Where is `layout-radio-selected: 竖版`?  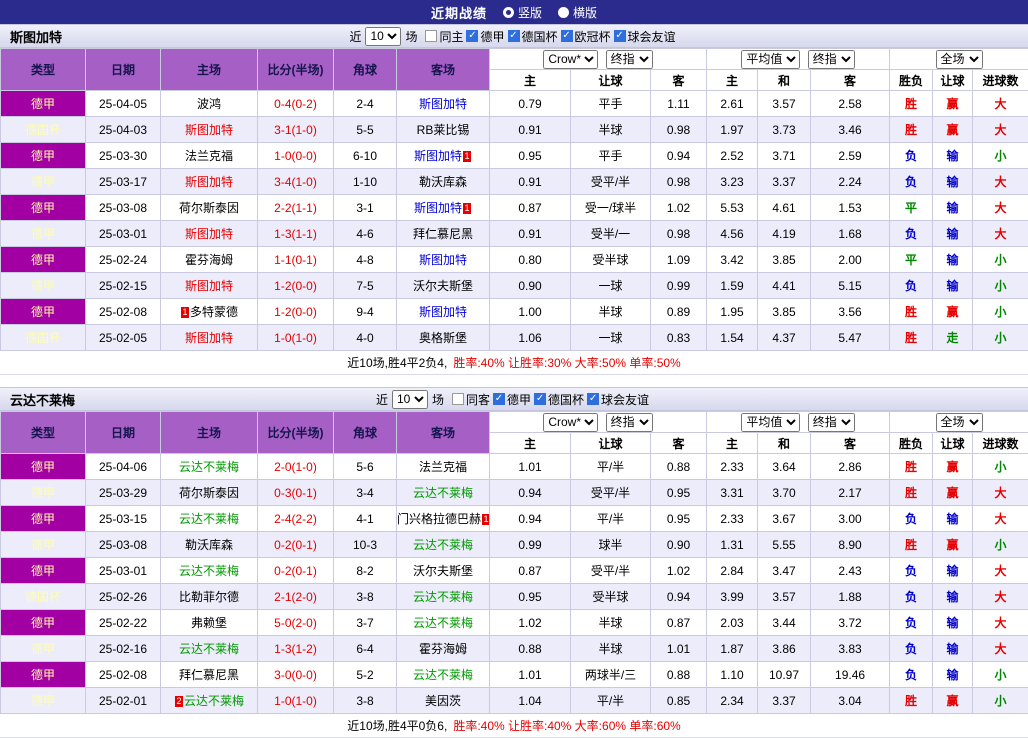
layout-radio-selected: 竖版 is located at coordinates (522, 12).